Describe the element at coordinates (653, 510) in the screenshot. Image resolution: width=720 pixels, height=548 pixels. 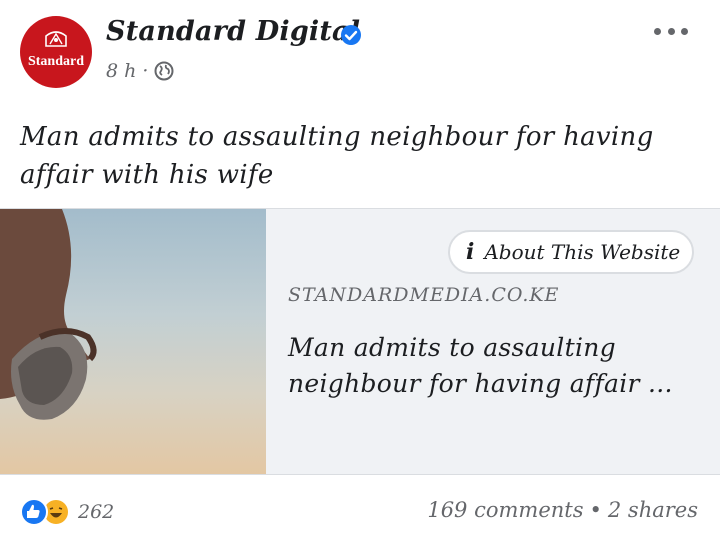
I see `shares-count-link: 2 shares` at that location.